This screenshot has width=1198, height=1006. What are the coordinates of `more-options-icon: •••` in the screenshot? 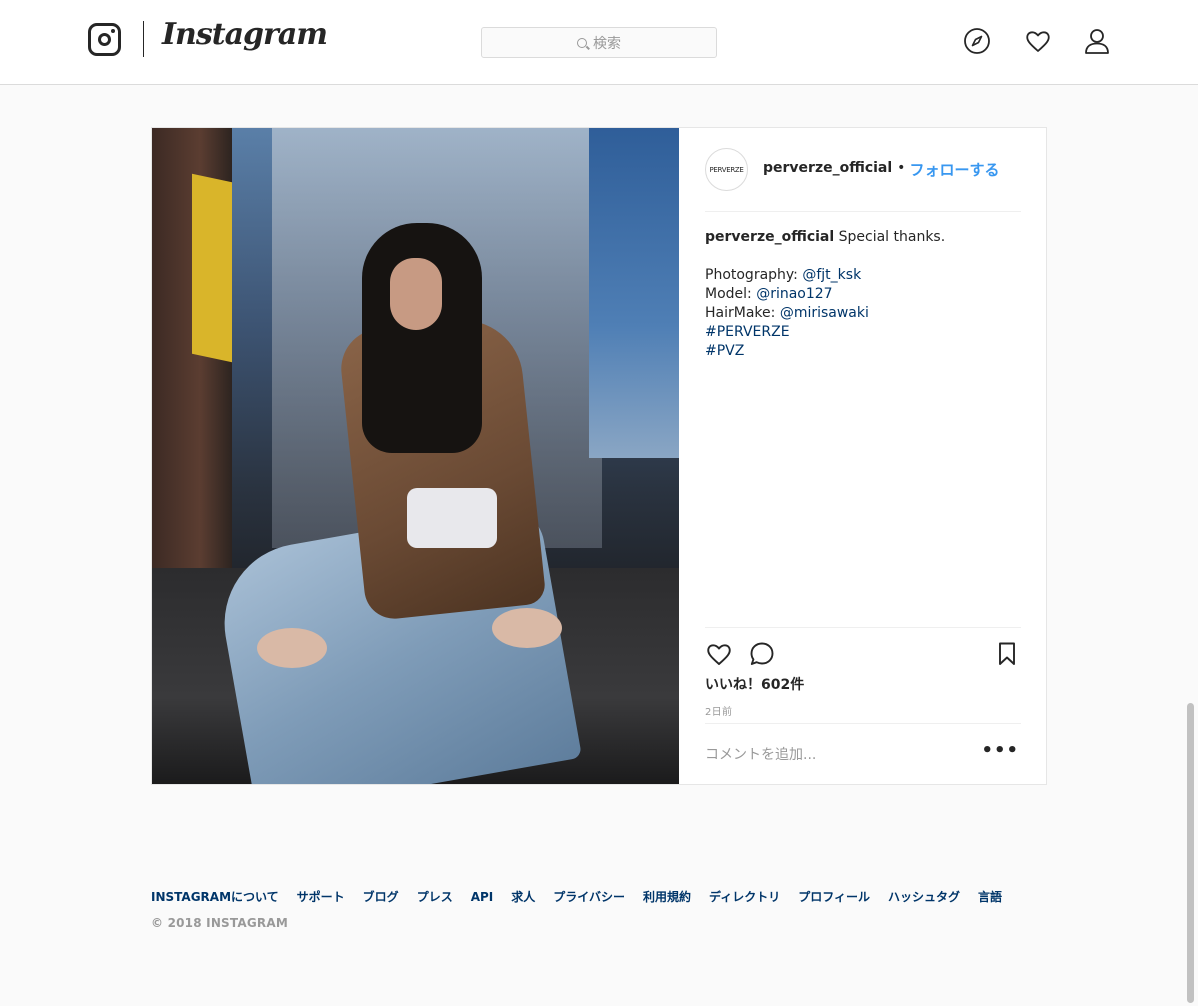 It's located at (1000, 751).